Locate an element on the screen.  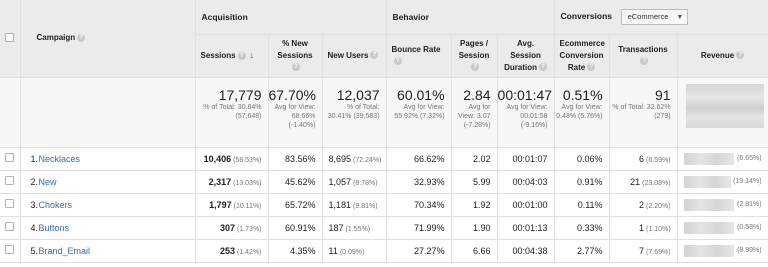
pct-new-sessions-header-label: % New Sessions is located at coordinates (294, 49).